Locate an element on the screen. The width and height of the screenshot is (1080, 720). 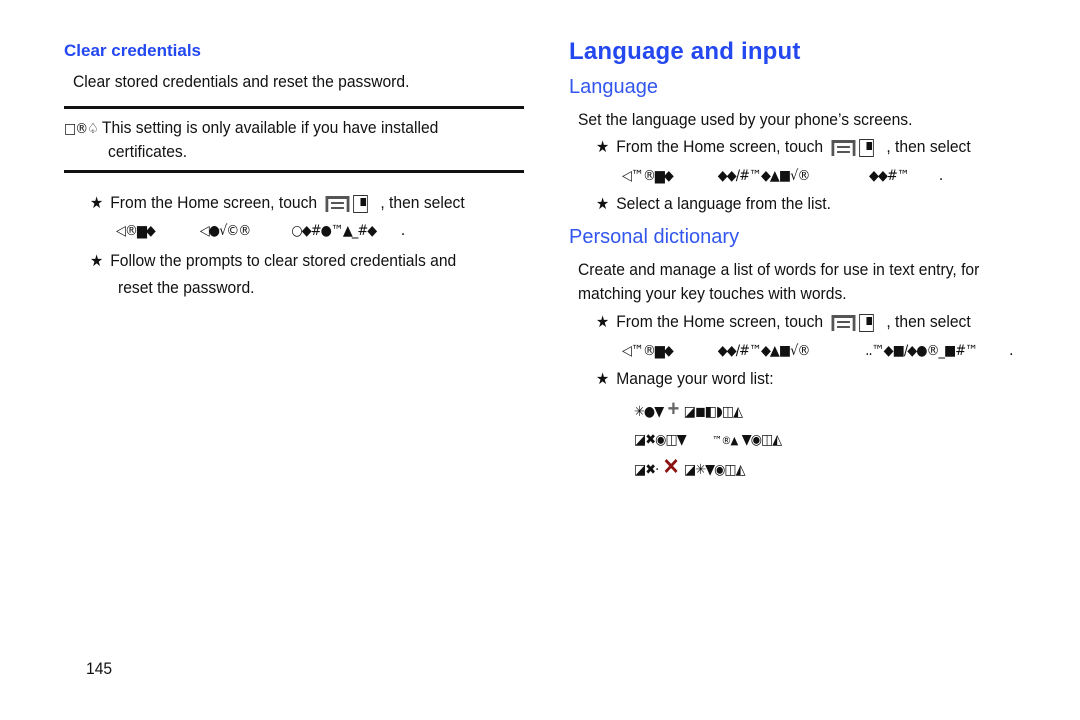
section-heading-language: Language is located at coordinates (613, 87).